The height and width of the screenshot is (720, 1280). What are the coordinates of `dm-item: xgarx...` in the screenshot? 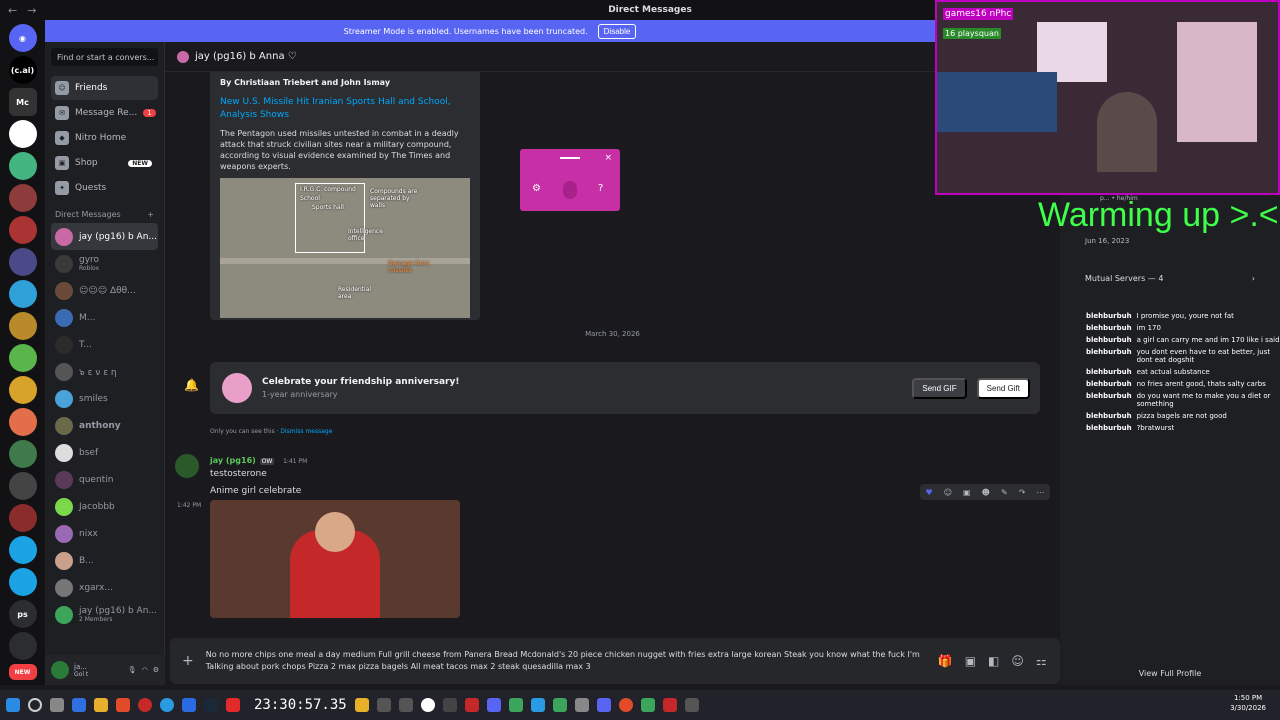 It's located at (104, 587).